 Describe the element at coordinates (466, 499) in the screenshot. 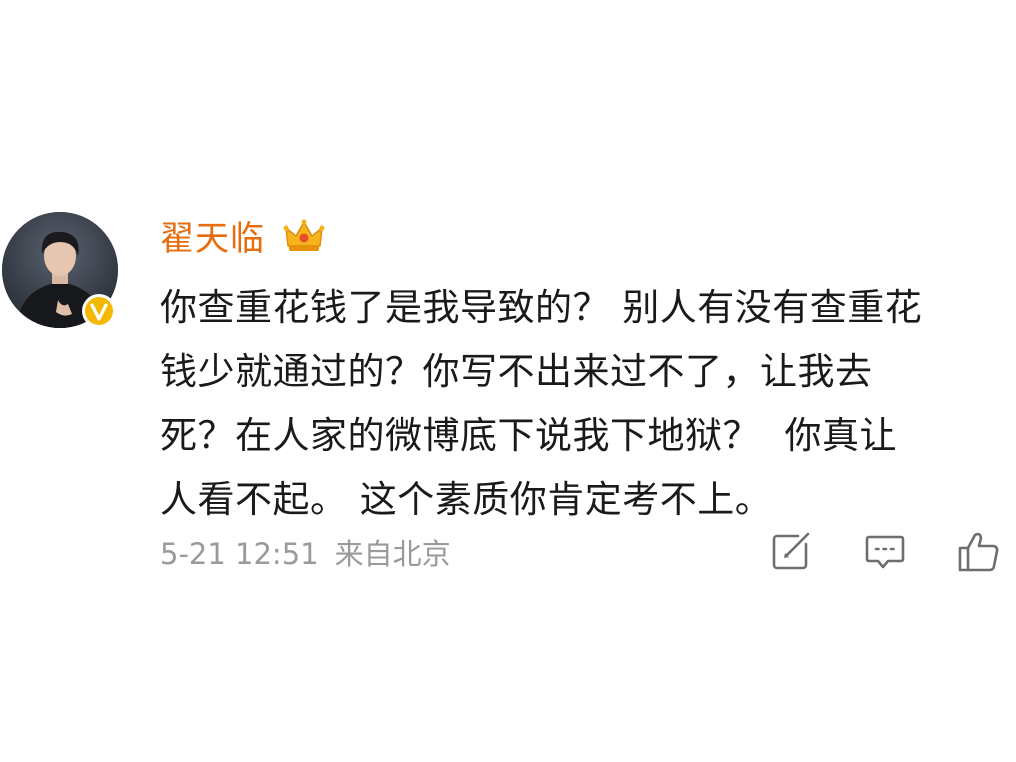

I see `comment-line: 人看不起。 这个素质你肯定考不上。` at that location.